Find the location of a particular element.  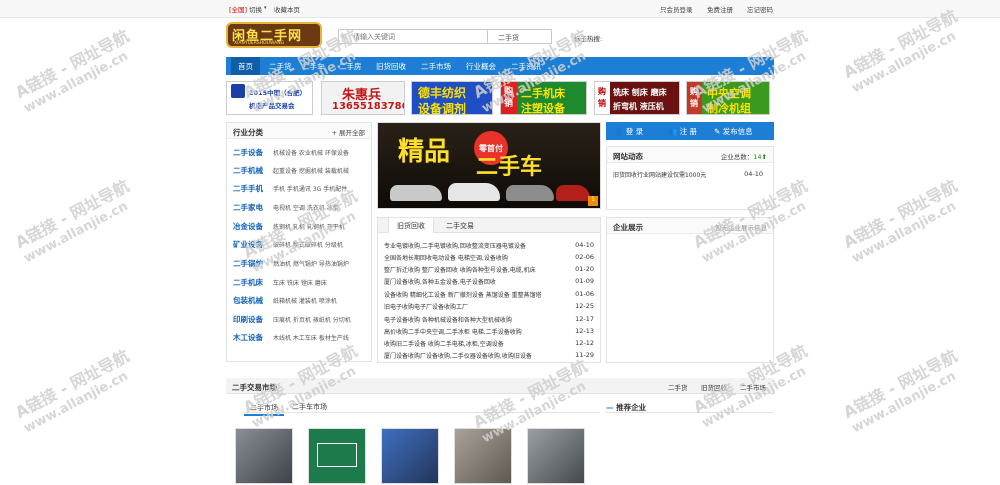

list-item: 收购旧二手设备 收购二手电梯,冰柜,空调设备 12-12 is located at coordinates (489, 344).